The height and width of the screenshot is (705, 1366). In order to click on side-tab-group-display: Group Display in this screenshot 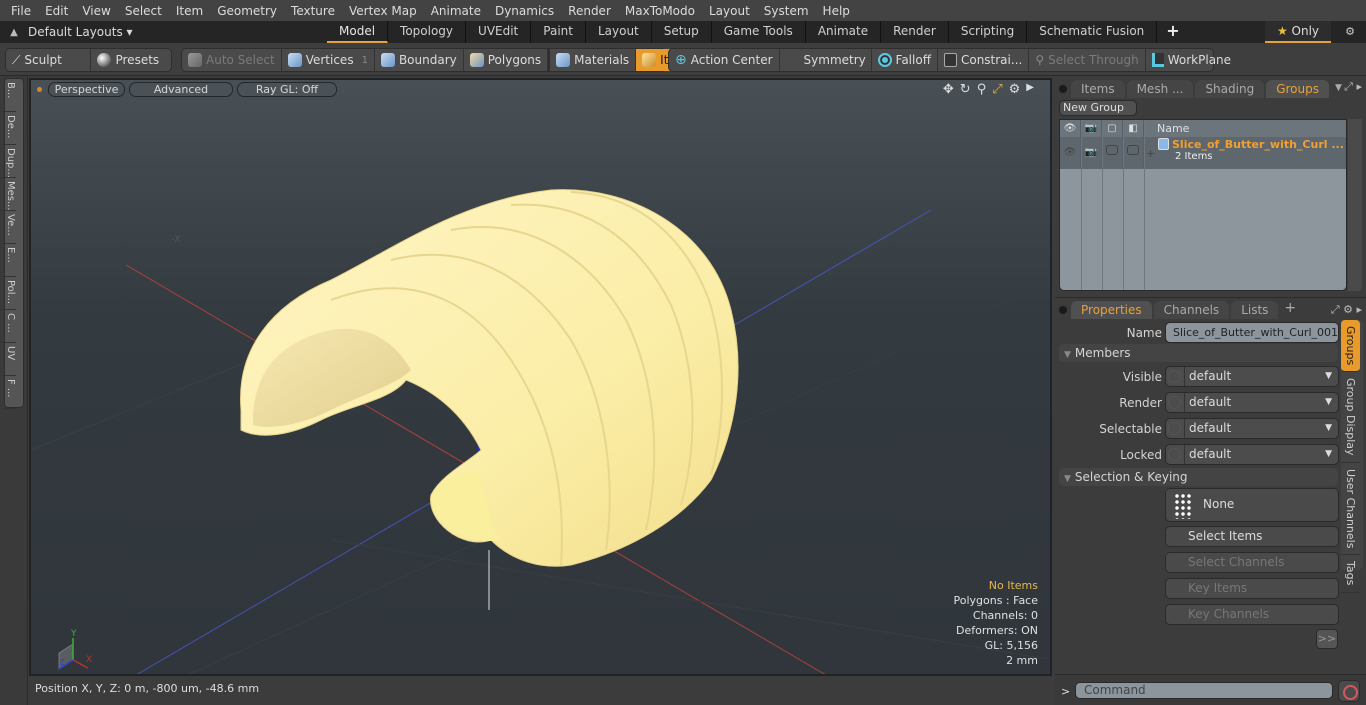, I will do `click(1350, 417)`.